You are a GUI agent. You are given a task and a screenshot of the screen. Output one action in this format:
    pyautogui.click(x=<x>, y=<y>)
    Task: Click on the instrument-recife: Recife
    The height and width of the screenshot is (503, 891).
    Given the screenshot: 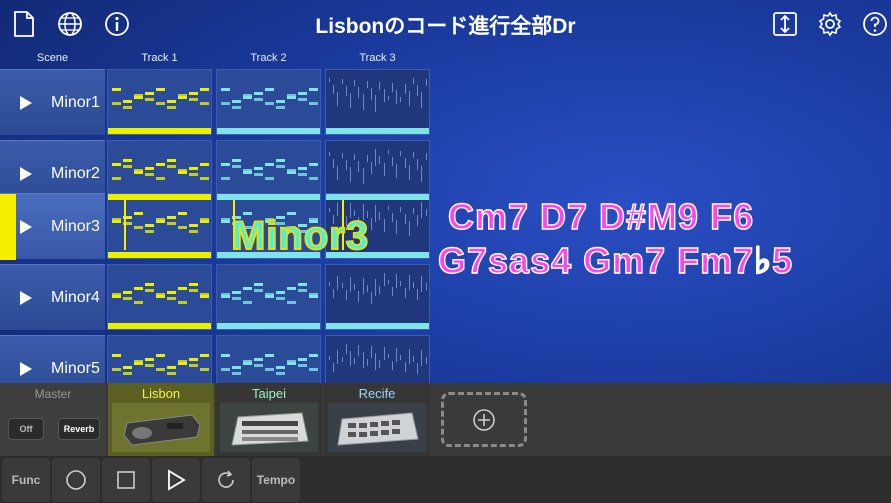 What is the action you would take?
    pyautogui.click(x=377, y=419)
    